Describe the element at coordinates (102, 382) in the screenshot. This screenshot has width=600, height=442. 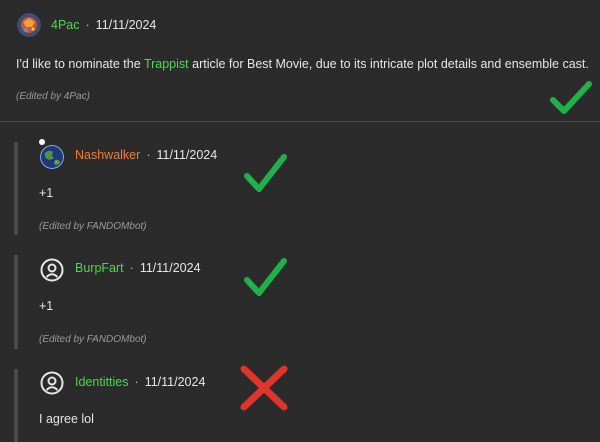
I see `username-link: Identitties` at that location.